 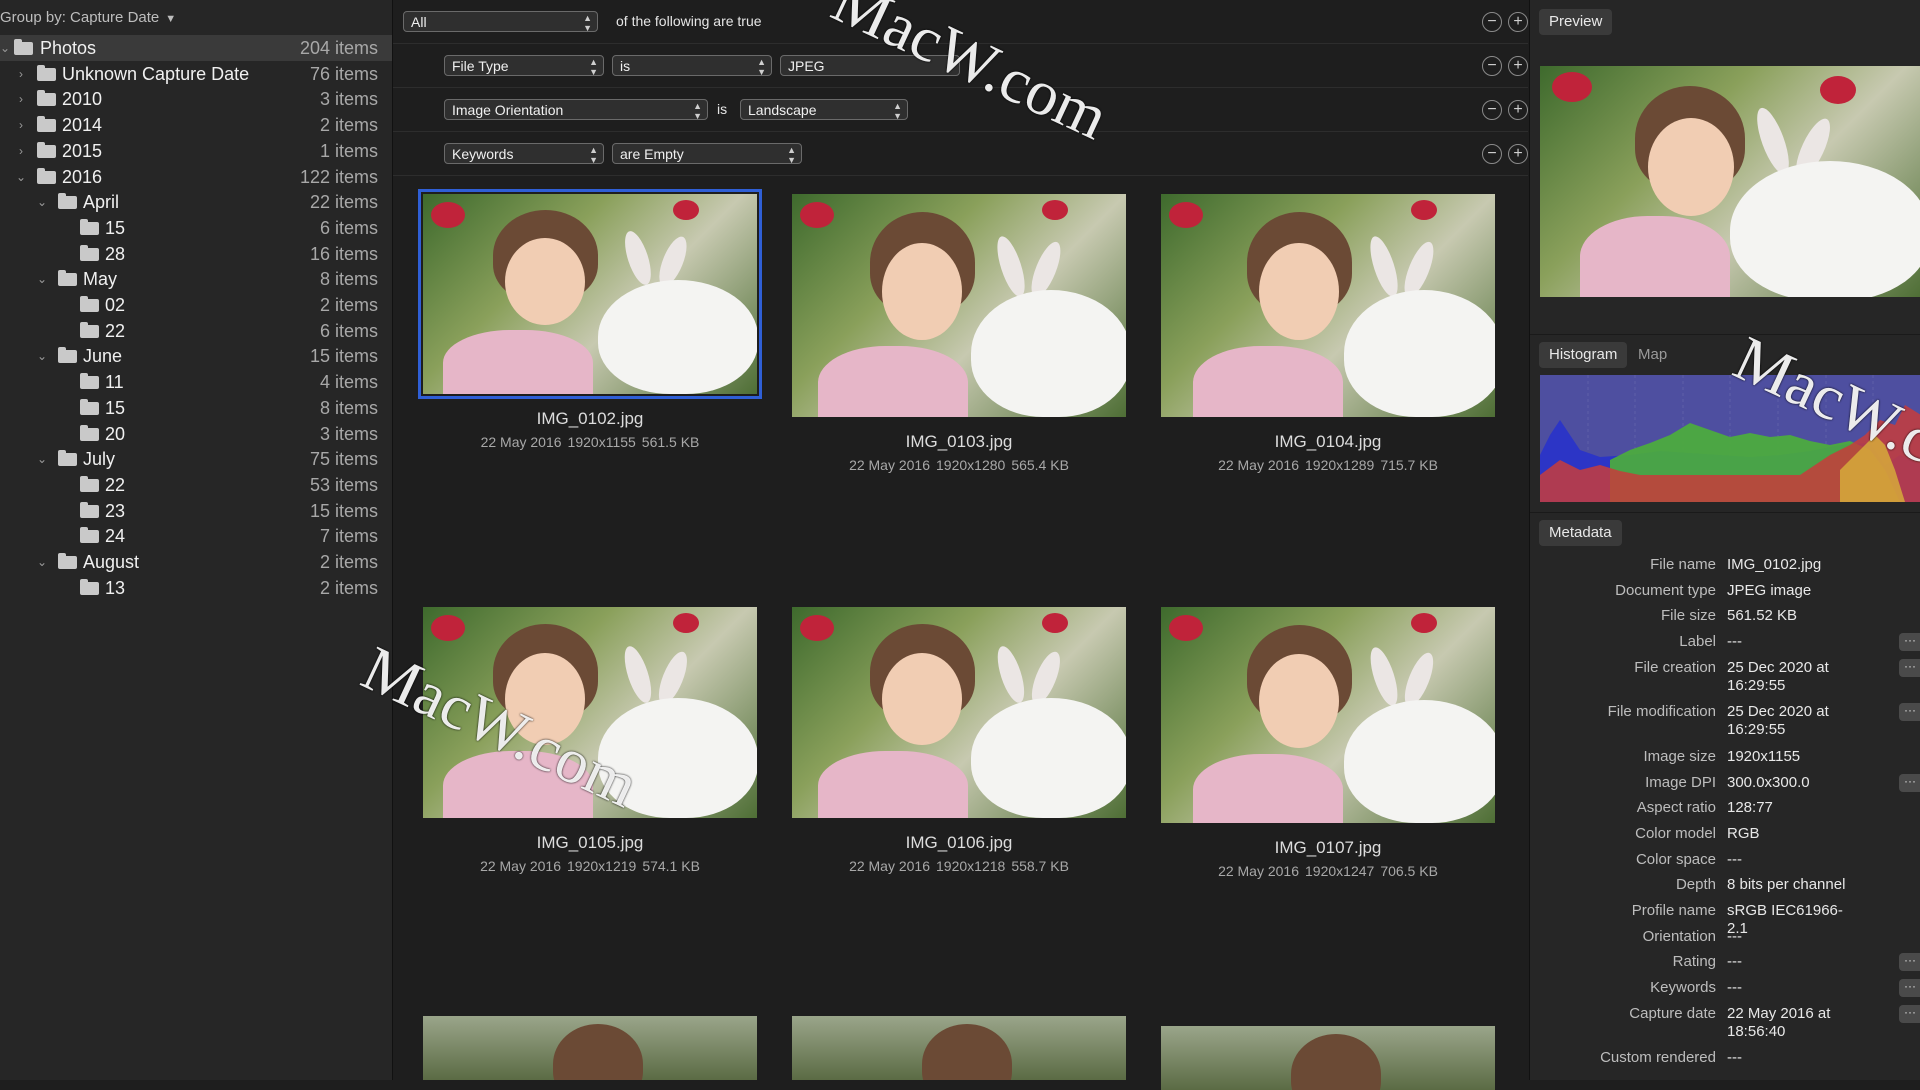 I want to click on metadata-value: ---, so click(x=1734, y=642).